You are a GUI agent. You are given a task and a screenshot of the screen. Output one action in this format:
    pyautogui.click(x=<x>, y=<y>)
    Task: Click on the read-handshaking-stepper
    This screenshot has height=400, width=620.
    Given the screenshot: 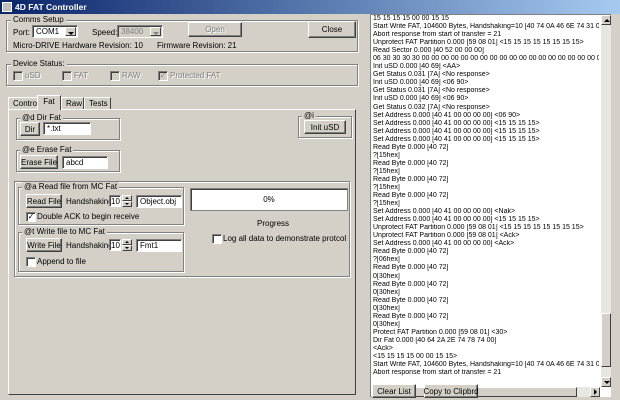 What is the action you would take?
    pyautogui.click(x=127, y=201)
    